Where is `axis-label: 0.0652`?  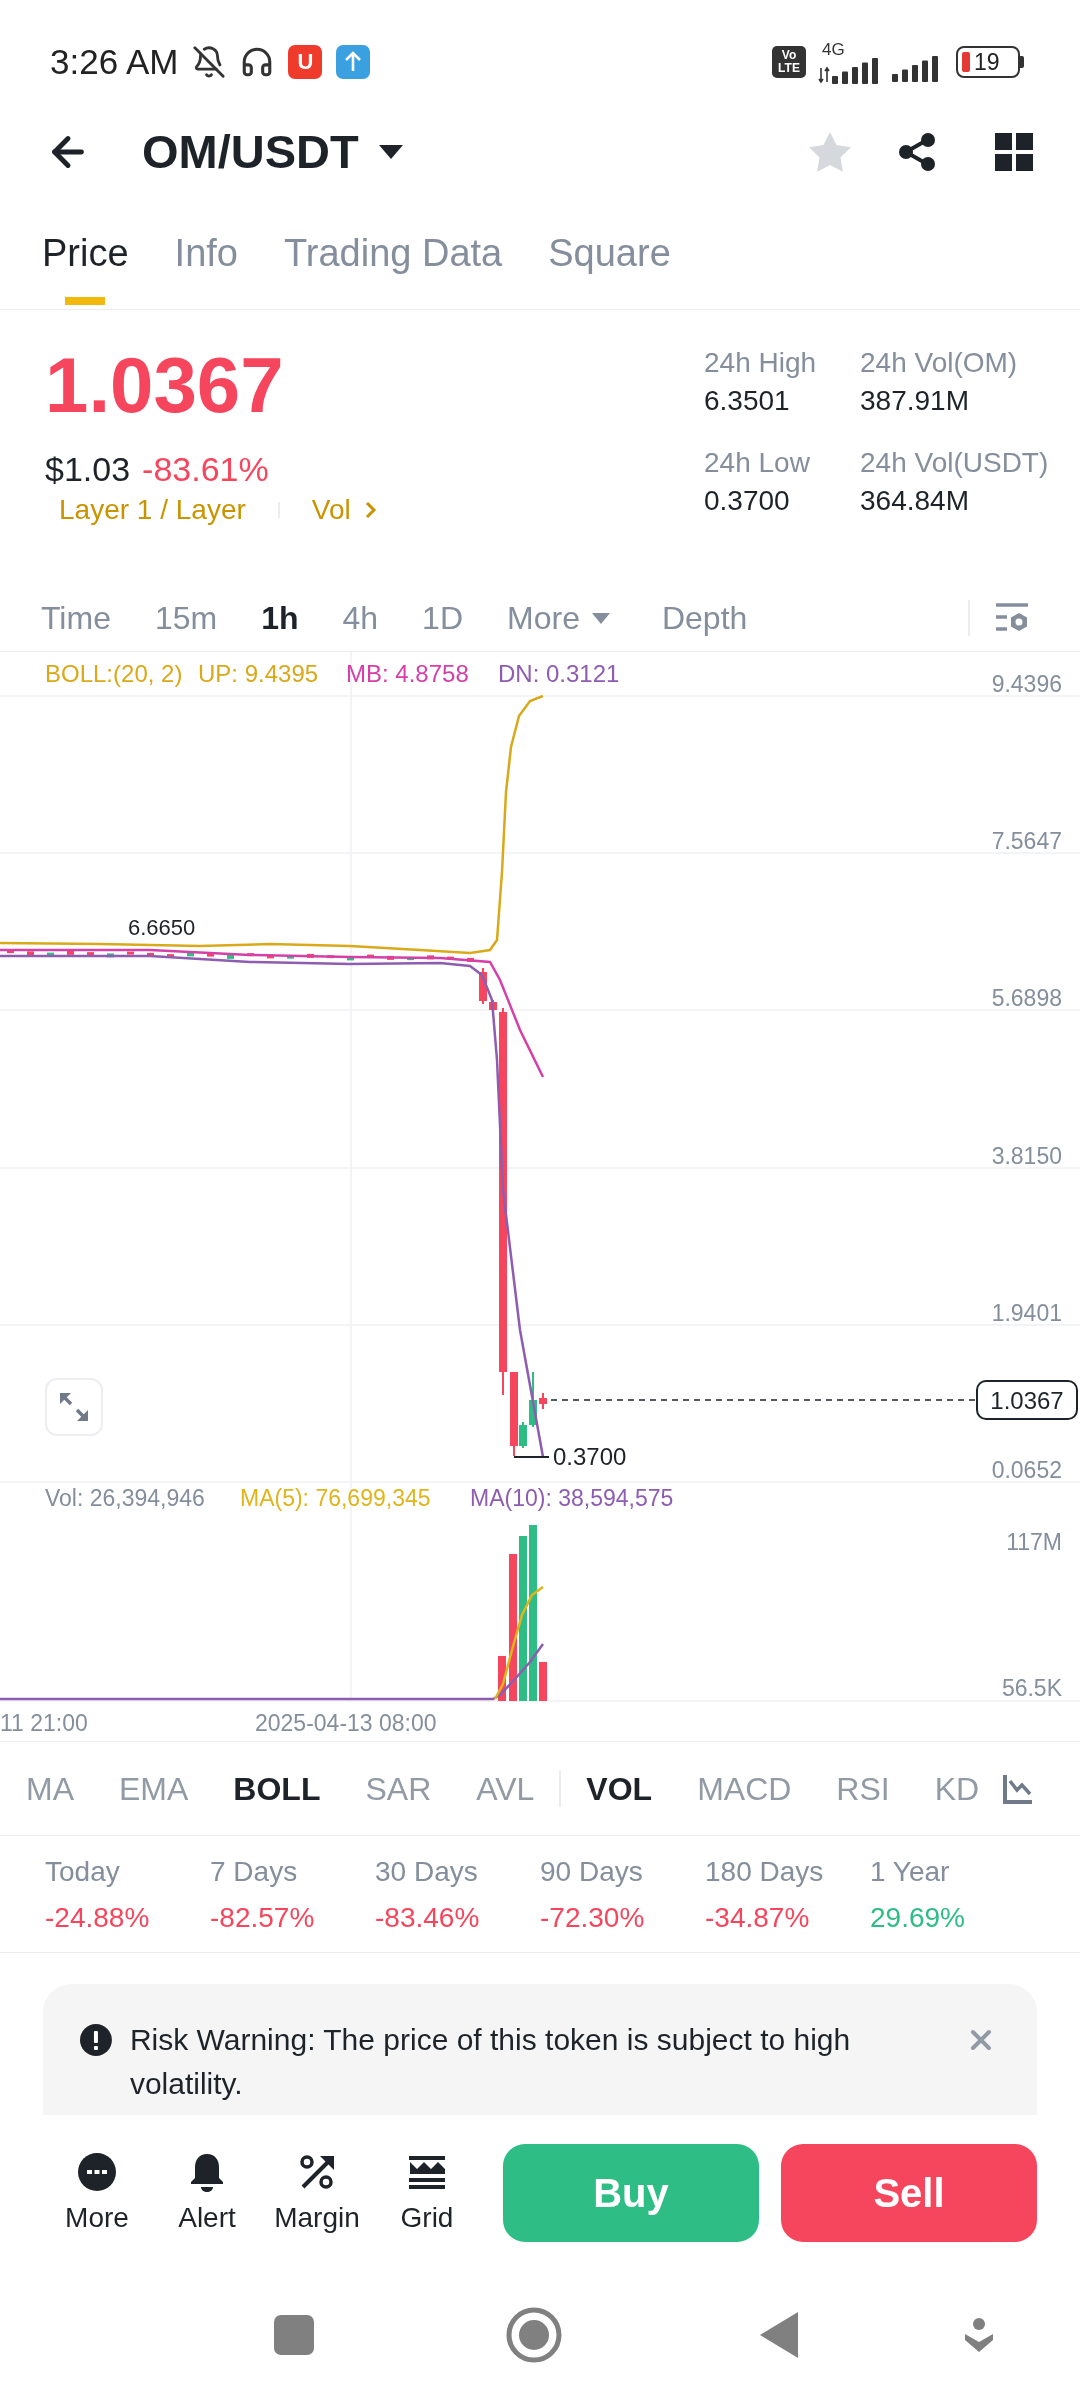
axis-label: 0.0652 is located at coordinates (1026, 1470).